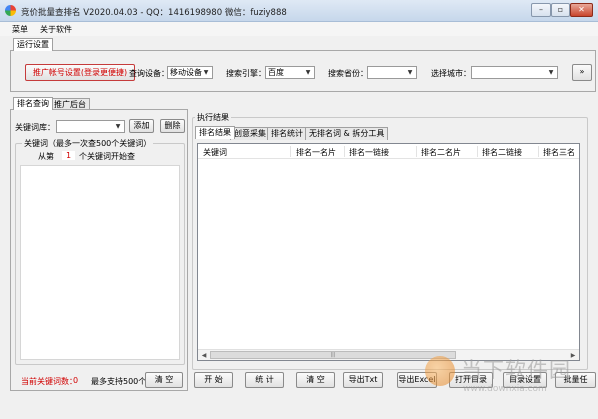  What do you see at coordinates (90, 126) in the screenshot?
I see `keyword-library-select: ▼` at bounding box center [90, 126].